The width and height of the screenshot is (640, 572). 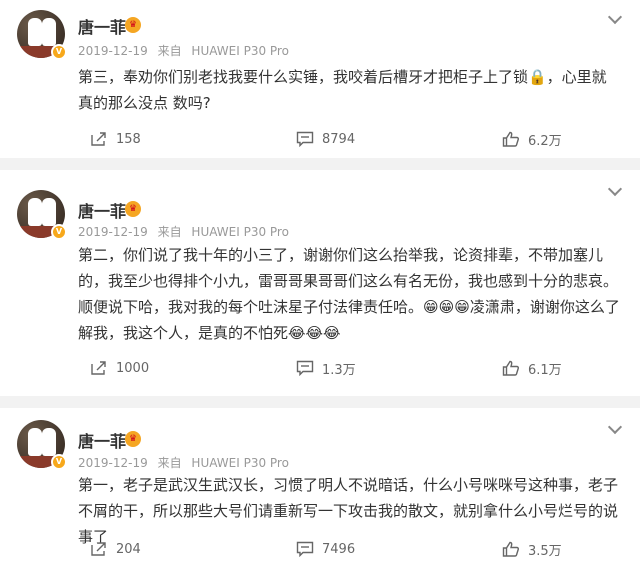 What do you see at coordinates (339, 549) in the screenshot?
I see `comment-count: 7496` at bounding box center [339, 549].